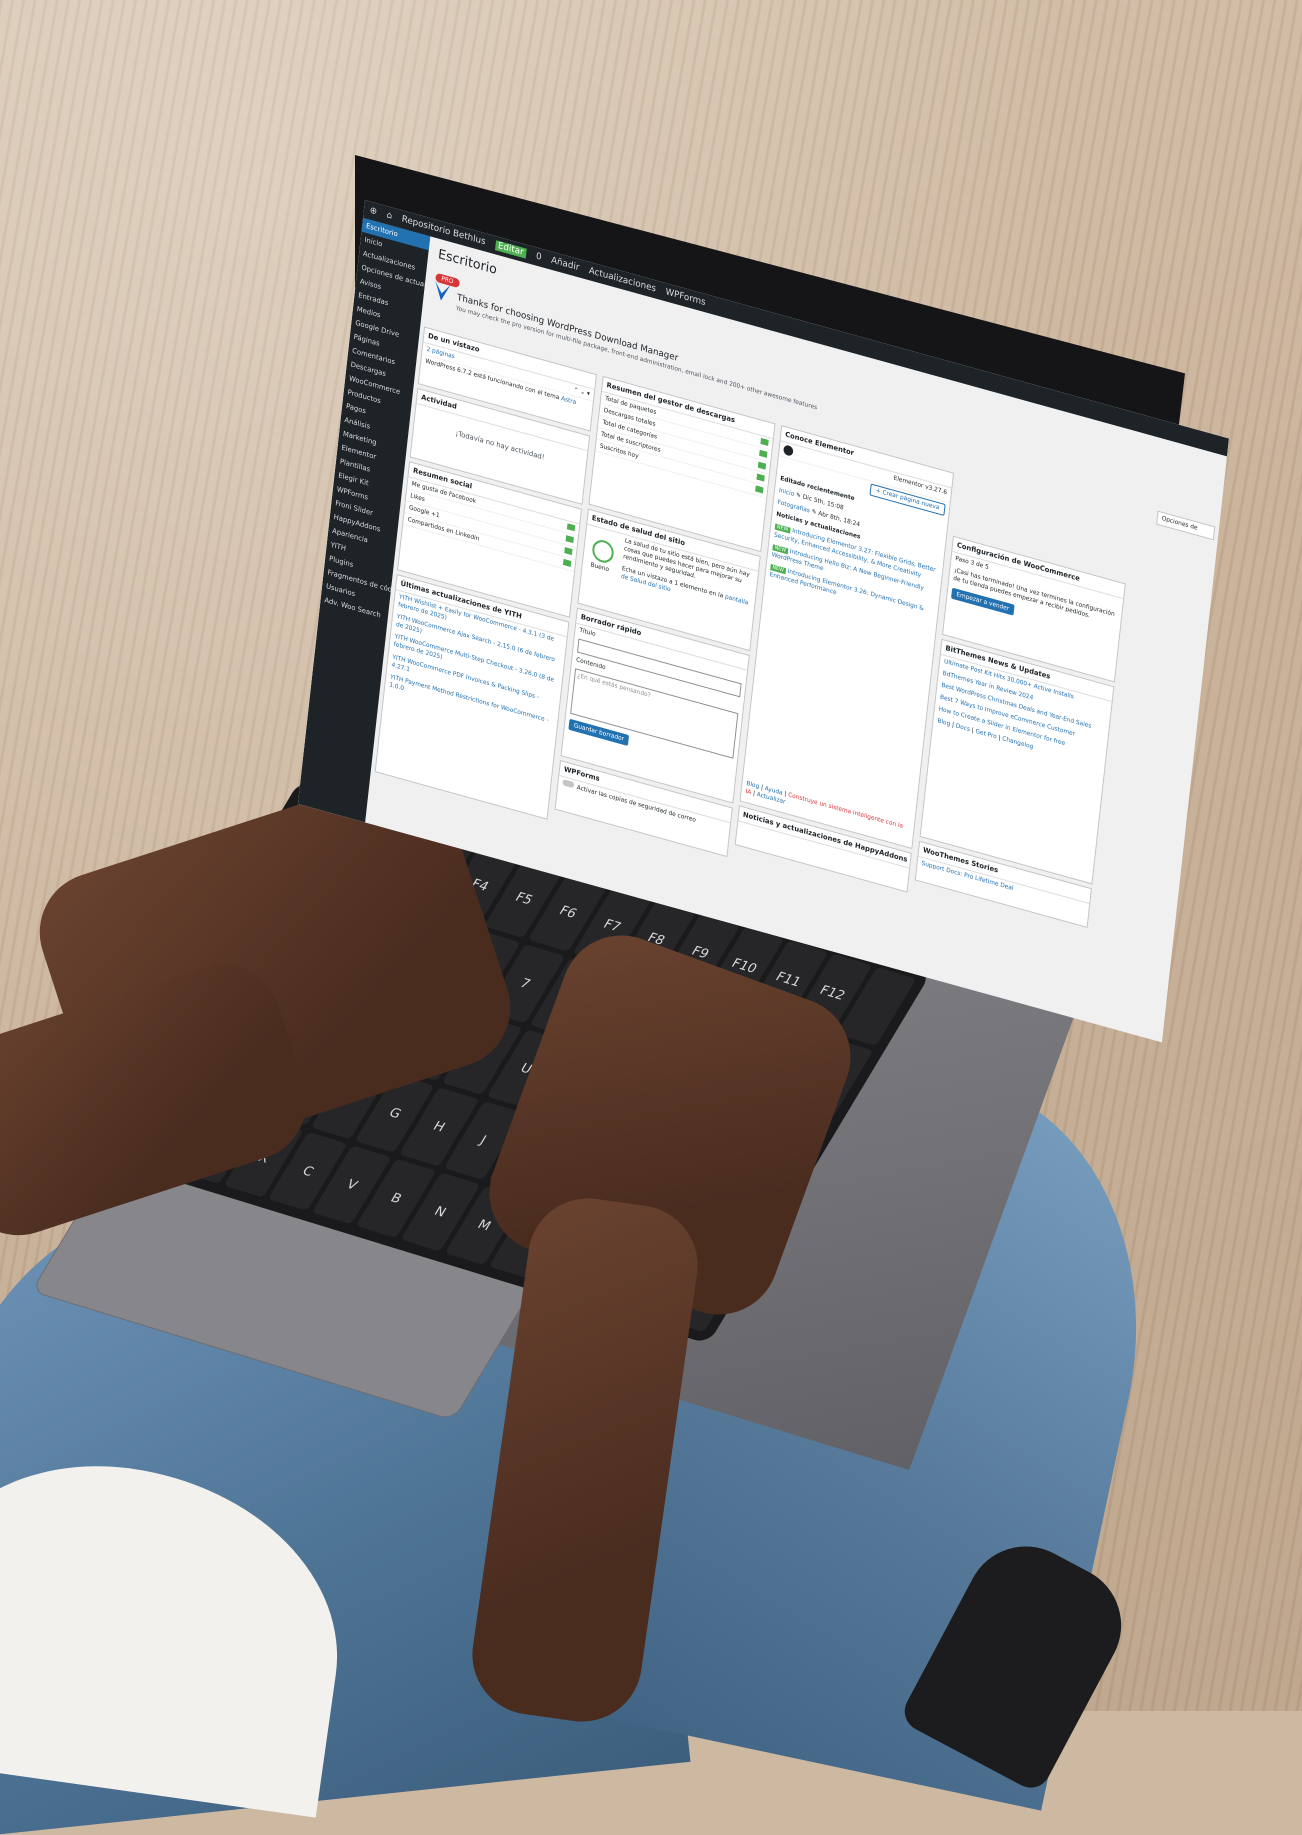 Image resolution: width=1302 pixels, height=1835 pixels. I want to click on pro-badge: PRO, so click(447, 280).